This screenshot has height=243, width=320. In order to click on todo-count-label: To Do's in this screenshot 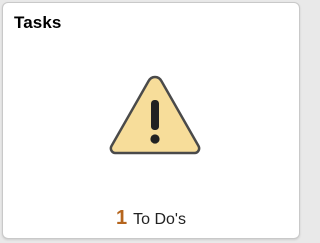, I will do `click(159, 219)`.